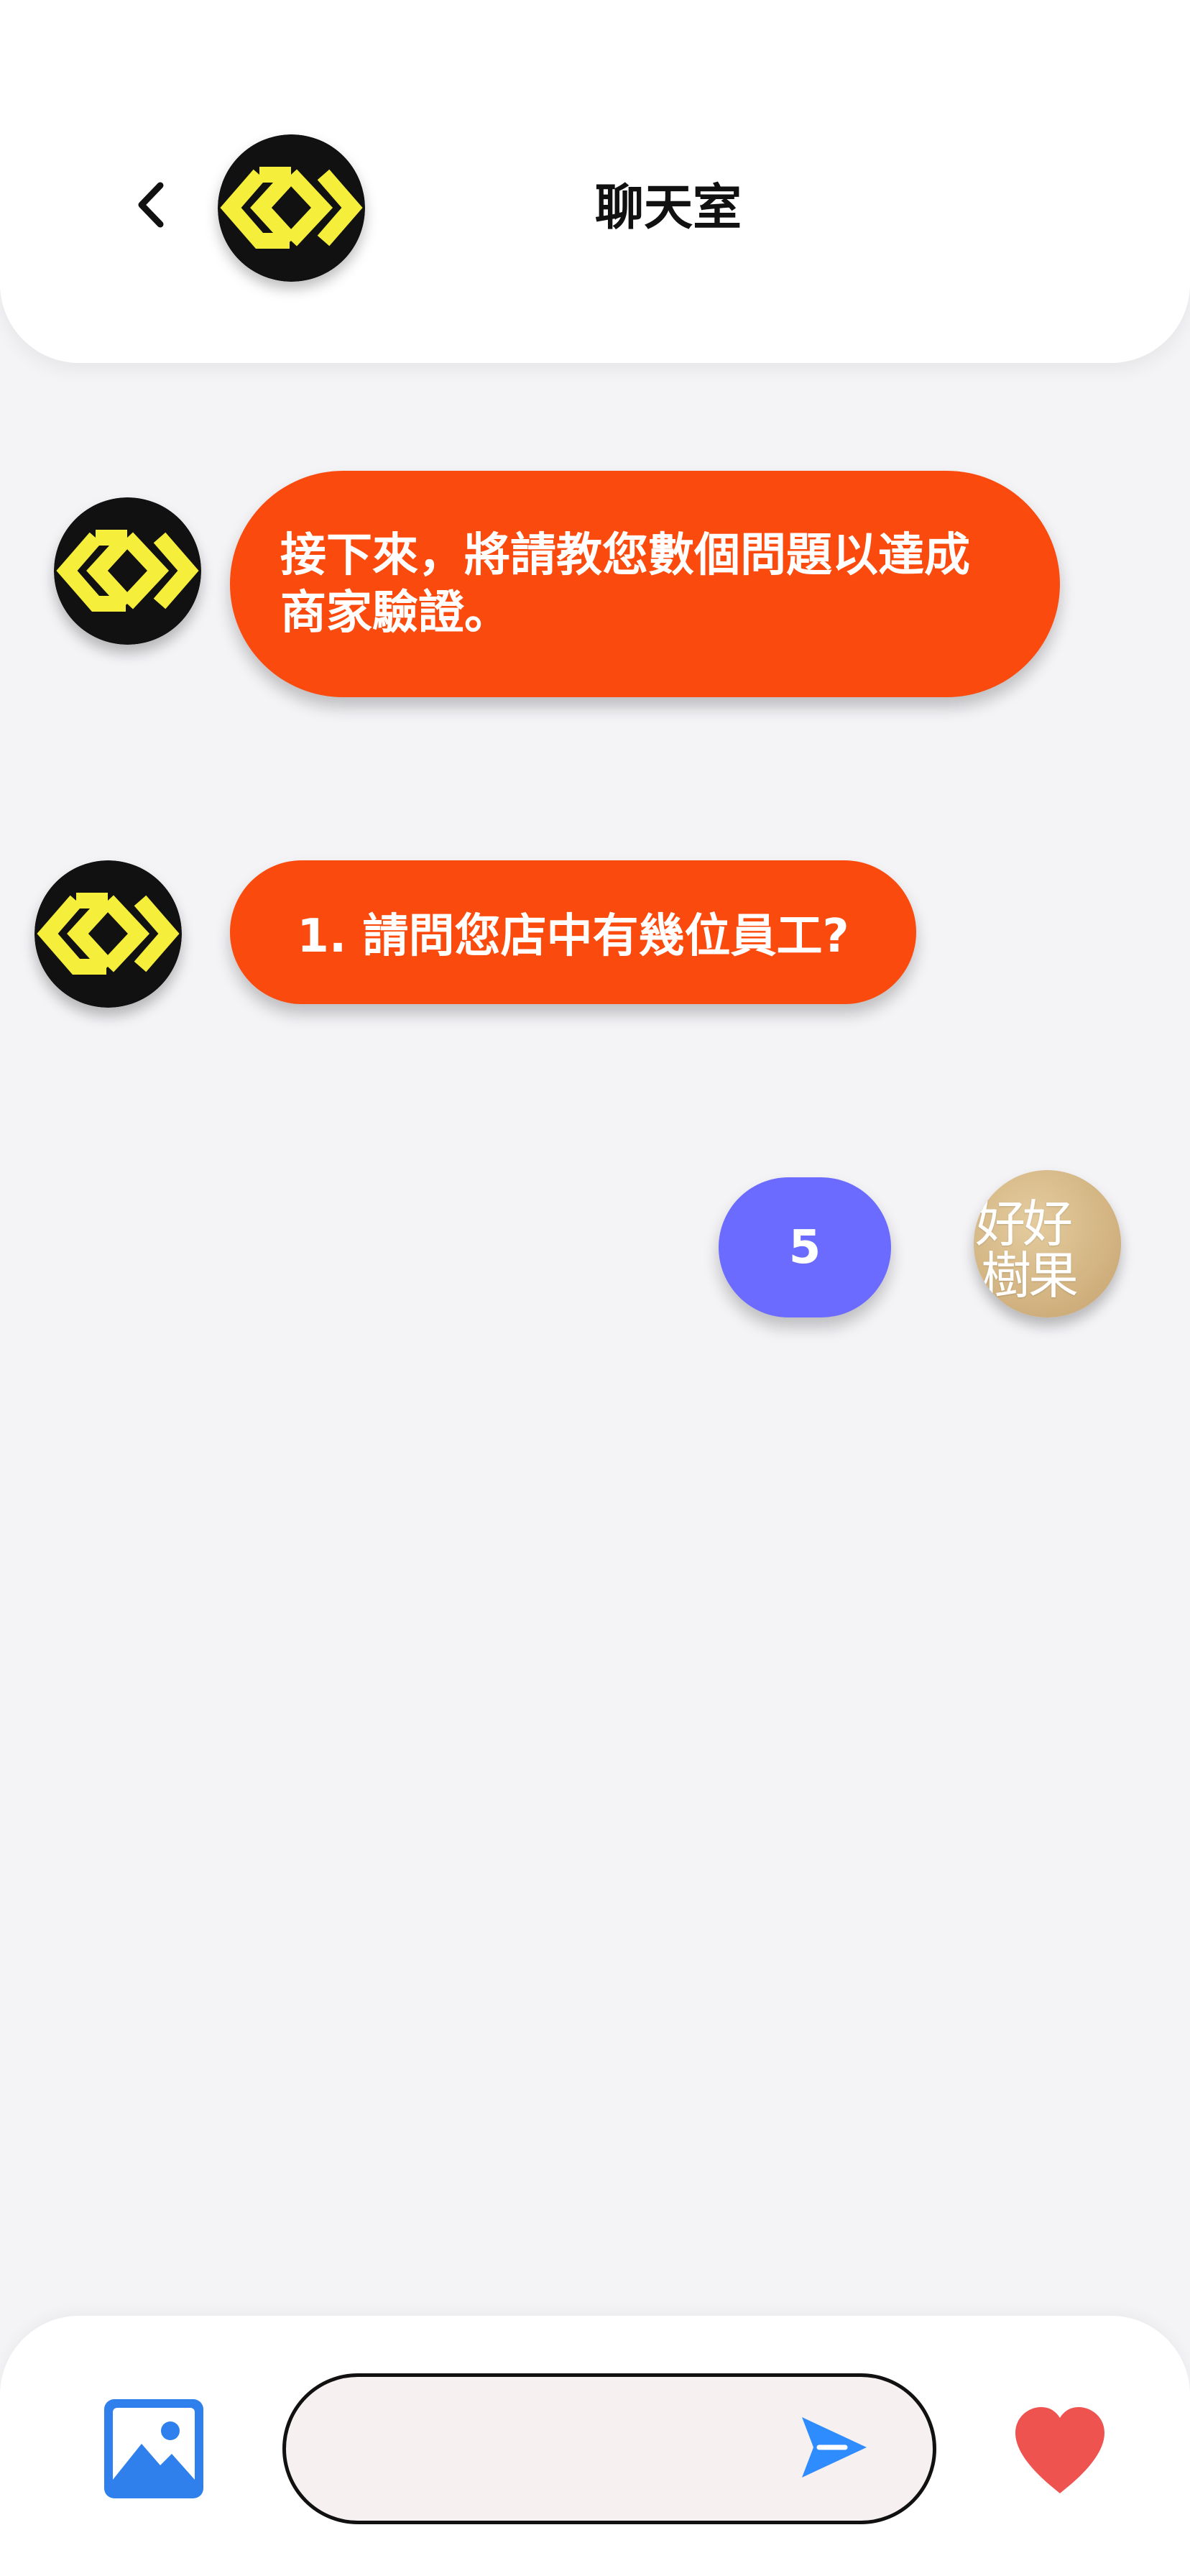 Image resolution: width=1190 pixels, height=2576 pixels. What do you see at coordinates (1030, 1275) in the screenshot?
I see `avatar-text-line: 樹果` at bounding box center [1030, 1275].